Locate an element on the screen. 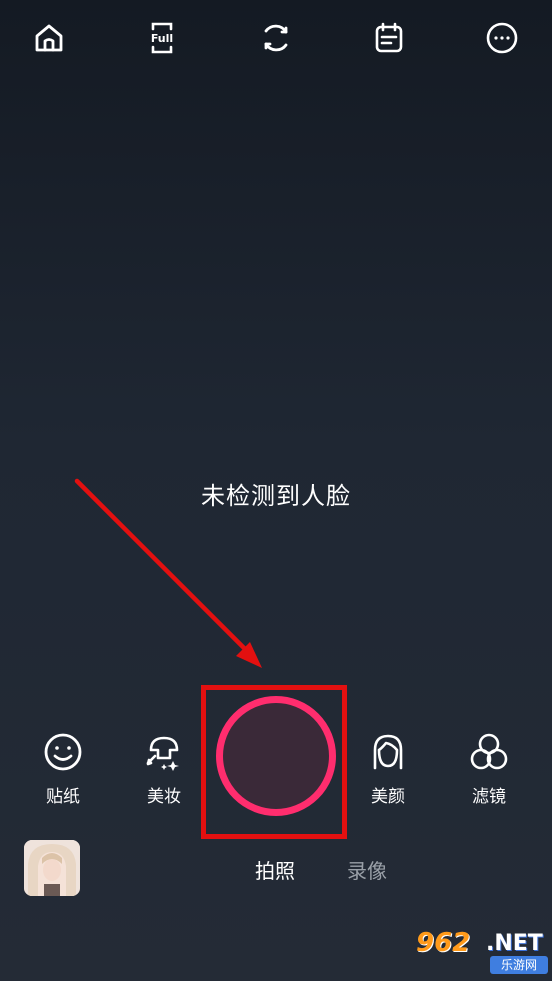 This screenshot has height=981, width=552. switch-camera-icon is located at coordinates (276, 38).